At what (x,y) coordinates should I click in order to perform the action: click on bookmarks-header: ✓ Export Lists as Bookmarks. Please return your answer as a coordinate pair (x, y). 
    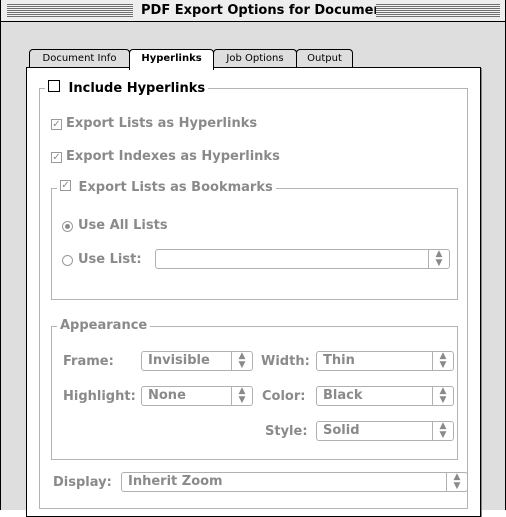
    Looking at the image, I should click on (166, 188).